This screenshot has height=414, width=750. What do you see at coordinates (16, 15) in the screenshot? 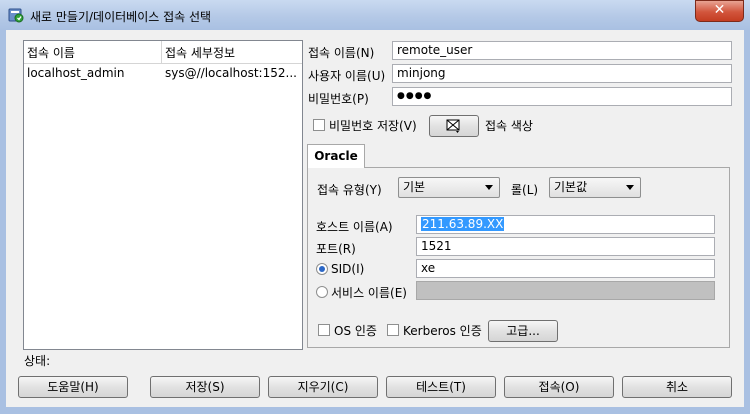
I see `database-connect-icon` at bounding box center [16, 15].